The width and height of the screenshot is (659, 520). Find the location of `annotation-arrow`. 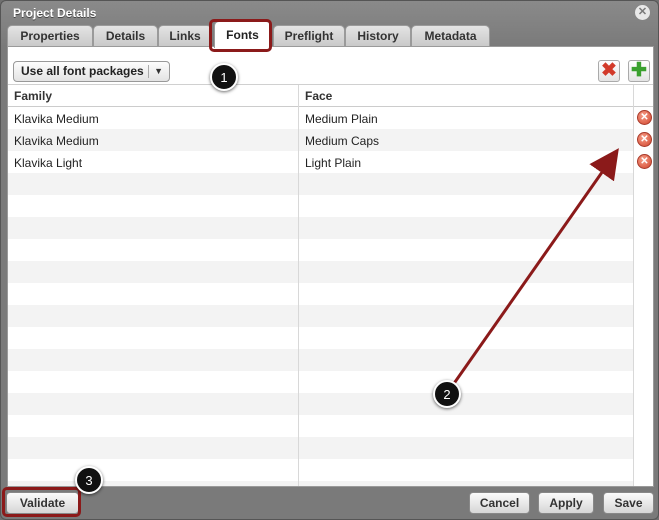

annotation-arrow is located at coordinates (532, 270).